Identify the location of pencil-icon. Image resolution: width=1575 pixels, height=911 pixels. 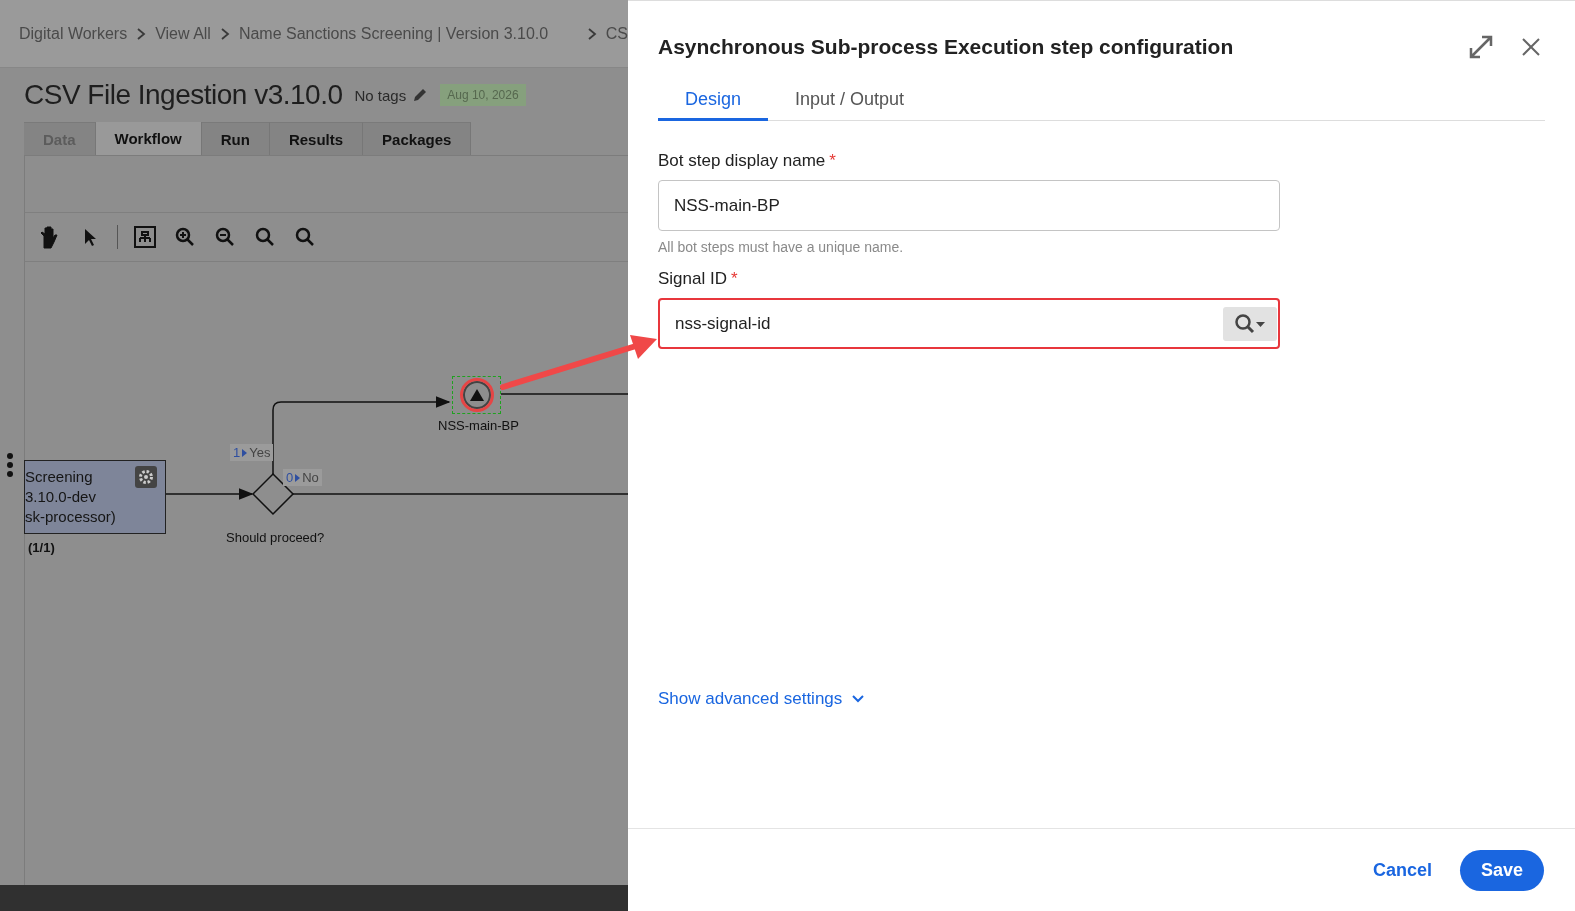
(420, 95).